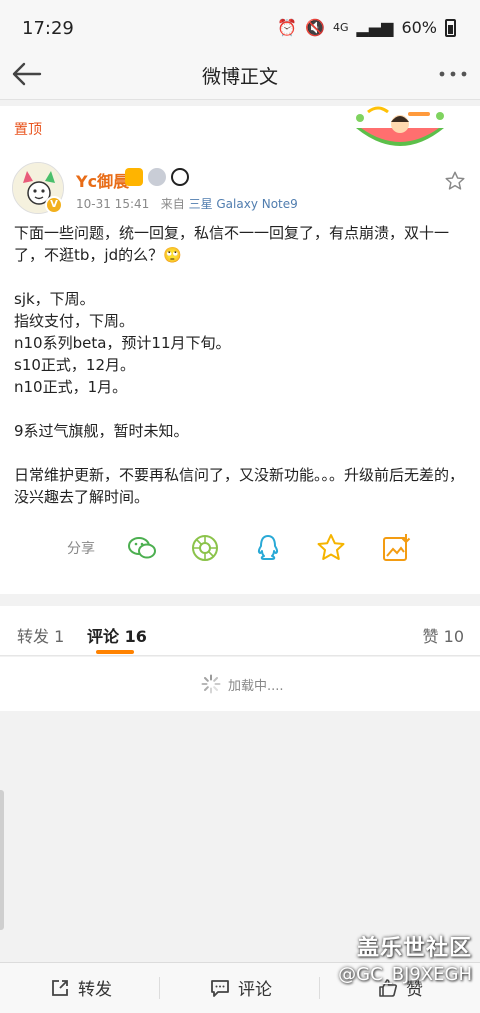 The width and height of the screenshot is (480, 1013). What do you see at coordinates (255, 990) in the screenshot?
I see `comment-label: 评论` at bounding box center [255, 990].